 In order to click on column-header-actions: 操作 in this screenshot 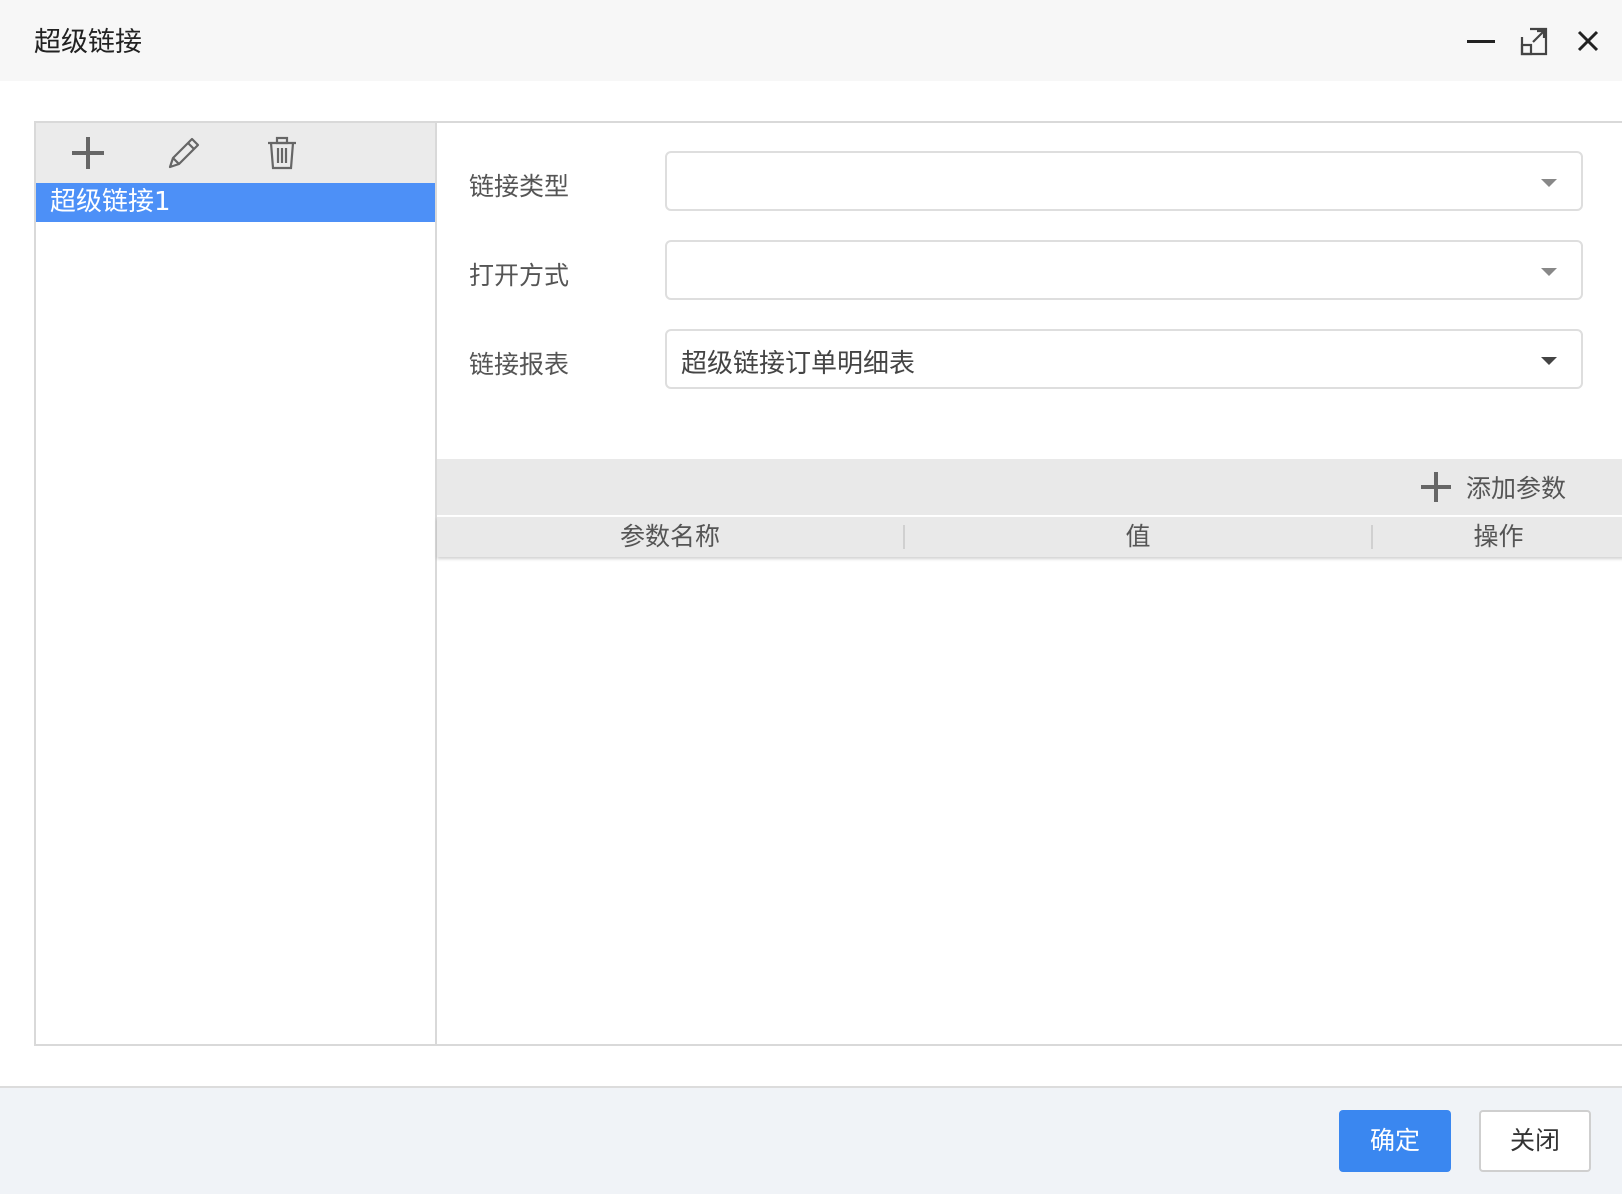, I will do `click(1497, 537)`.